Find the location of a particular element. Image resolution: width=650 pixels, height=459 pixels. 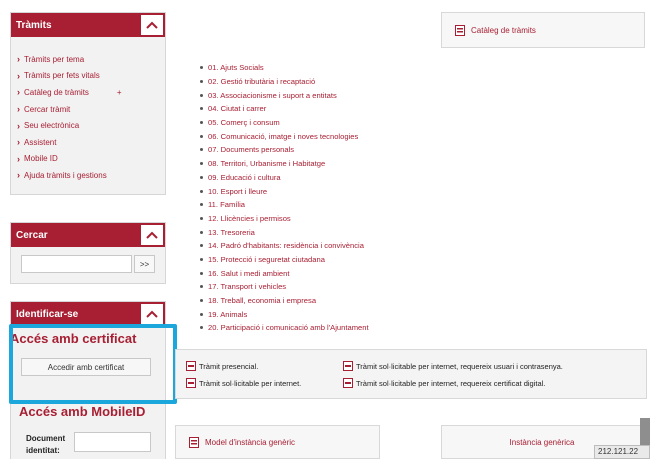

topic-item: 05. Comerç i consum is located at coordinates (284, 123).